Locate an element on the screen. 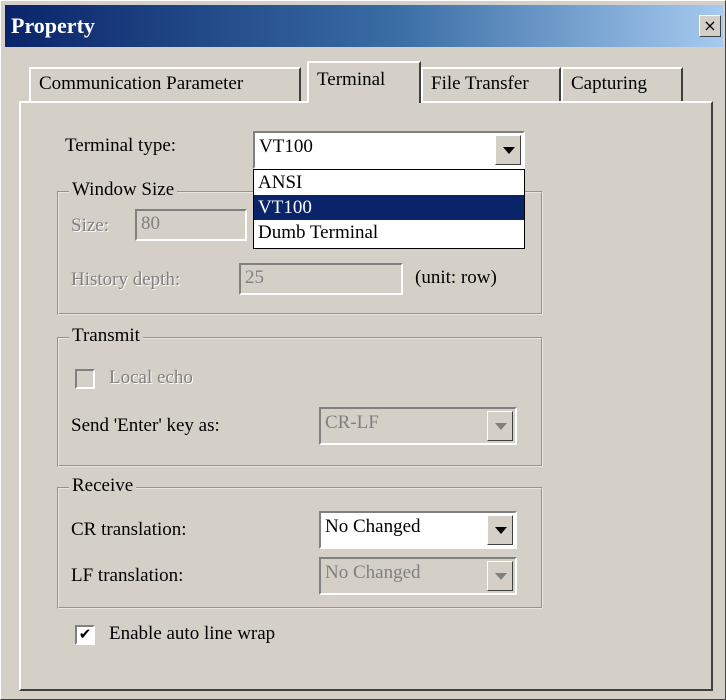 Image resolution: width=726 pixels, height=700 pixels. transmit-group: Transmit is located at coordinates (300, 396).